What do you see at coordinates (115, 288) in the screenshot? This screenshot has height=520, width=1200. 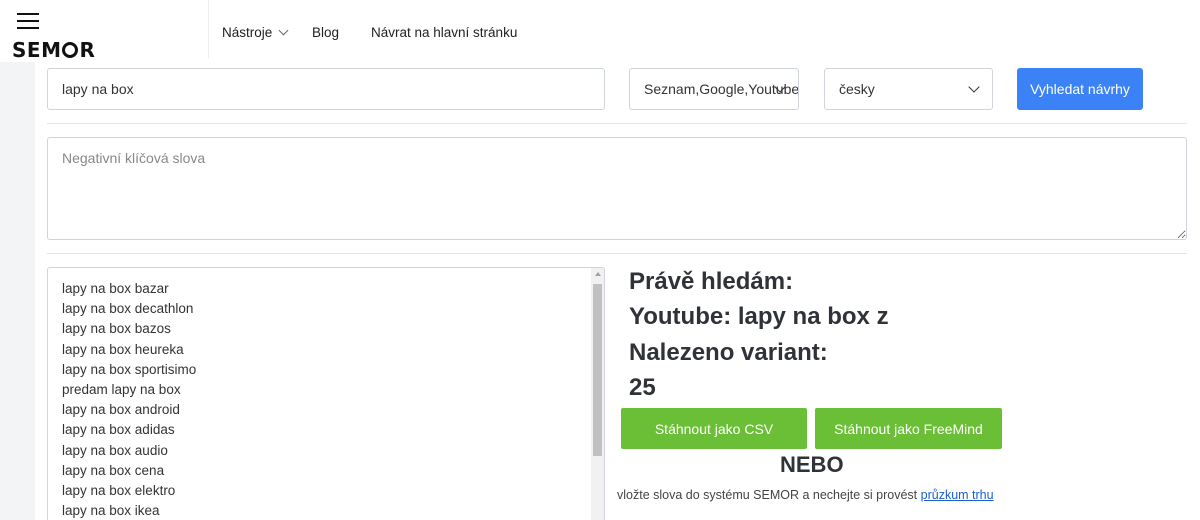 I see `result-item: lapy na box bazar` at bounding box center [115, 288].